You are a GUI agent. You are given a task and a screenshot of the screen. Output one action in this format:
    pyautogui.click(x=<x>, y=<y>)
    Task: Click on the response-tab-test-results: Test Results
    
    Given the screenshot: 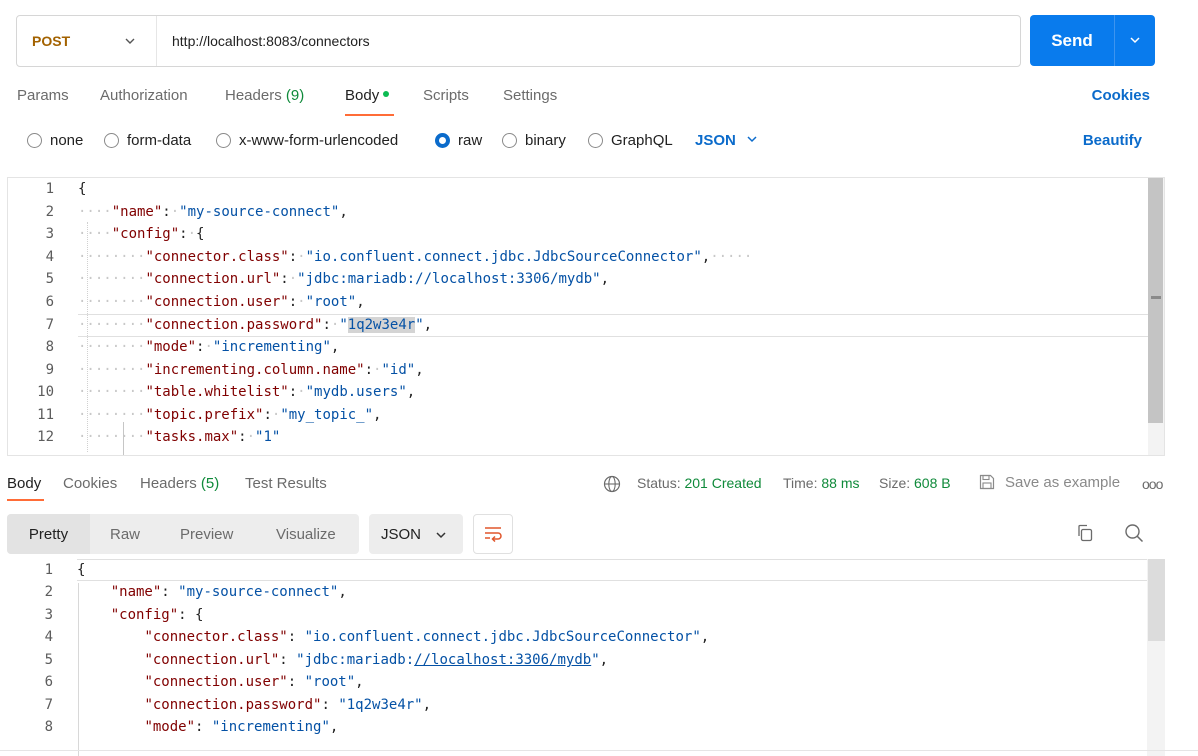 What is the action you would take?
    pyautogui.click(x=286, y=483)
    